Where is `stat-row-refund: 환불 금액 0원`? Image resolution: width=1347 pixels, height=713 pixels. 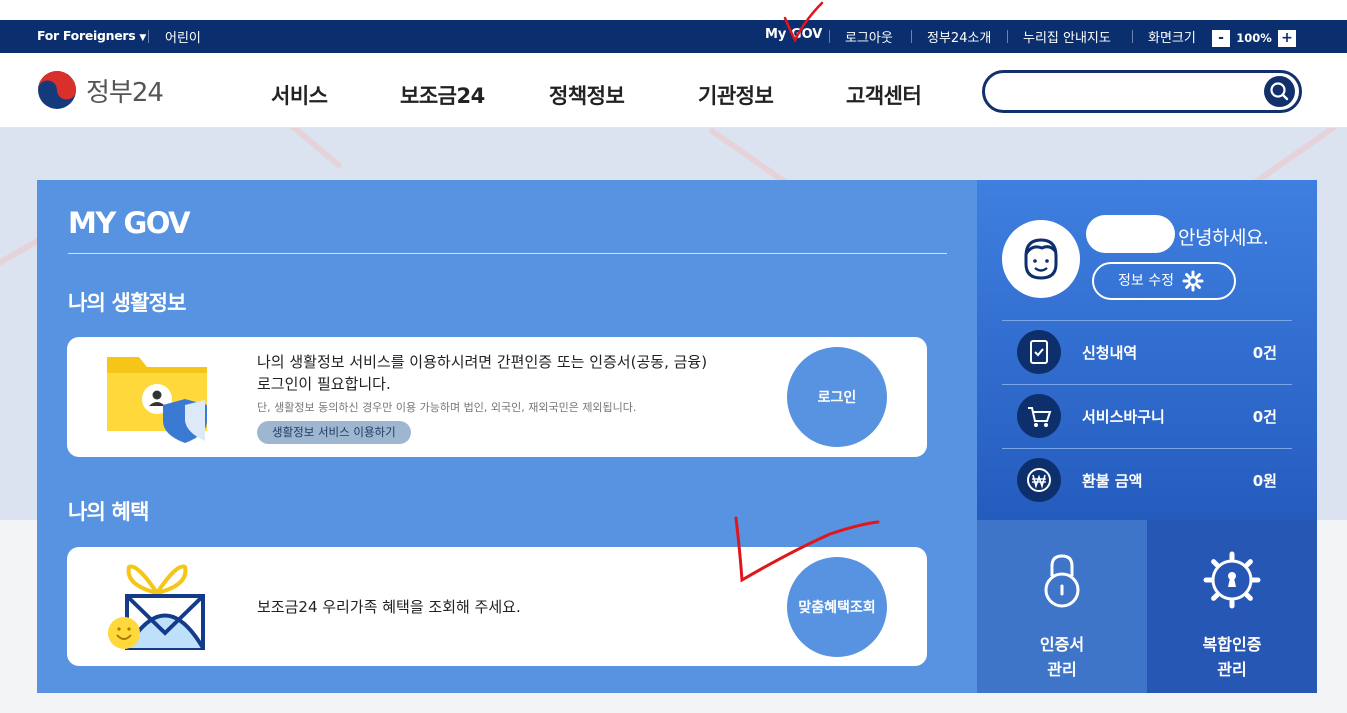
stat-row-refund: 환불 금액 0원 is located at coordinates (1147, 480).